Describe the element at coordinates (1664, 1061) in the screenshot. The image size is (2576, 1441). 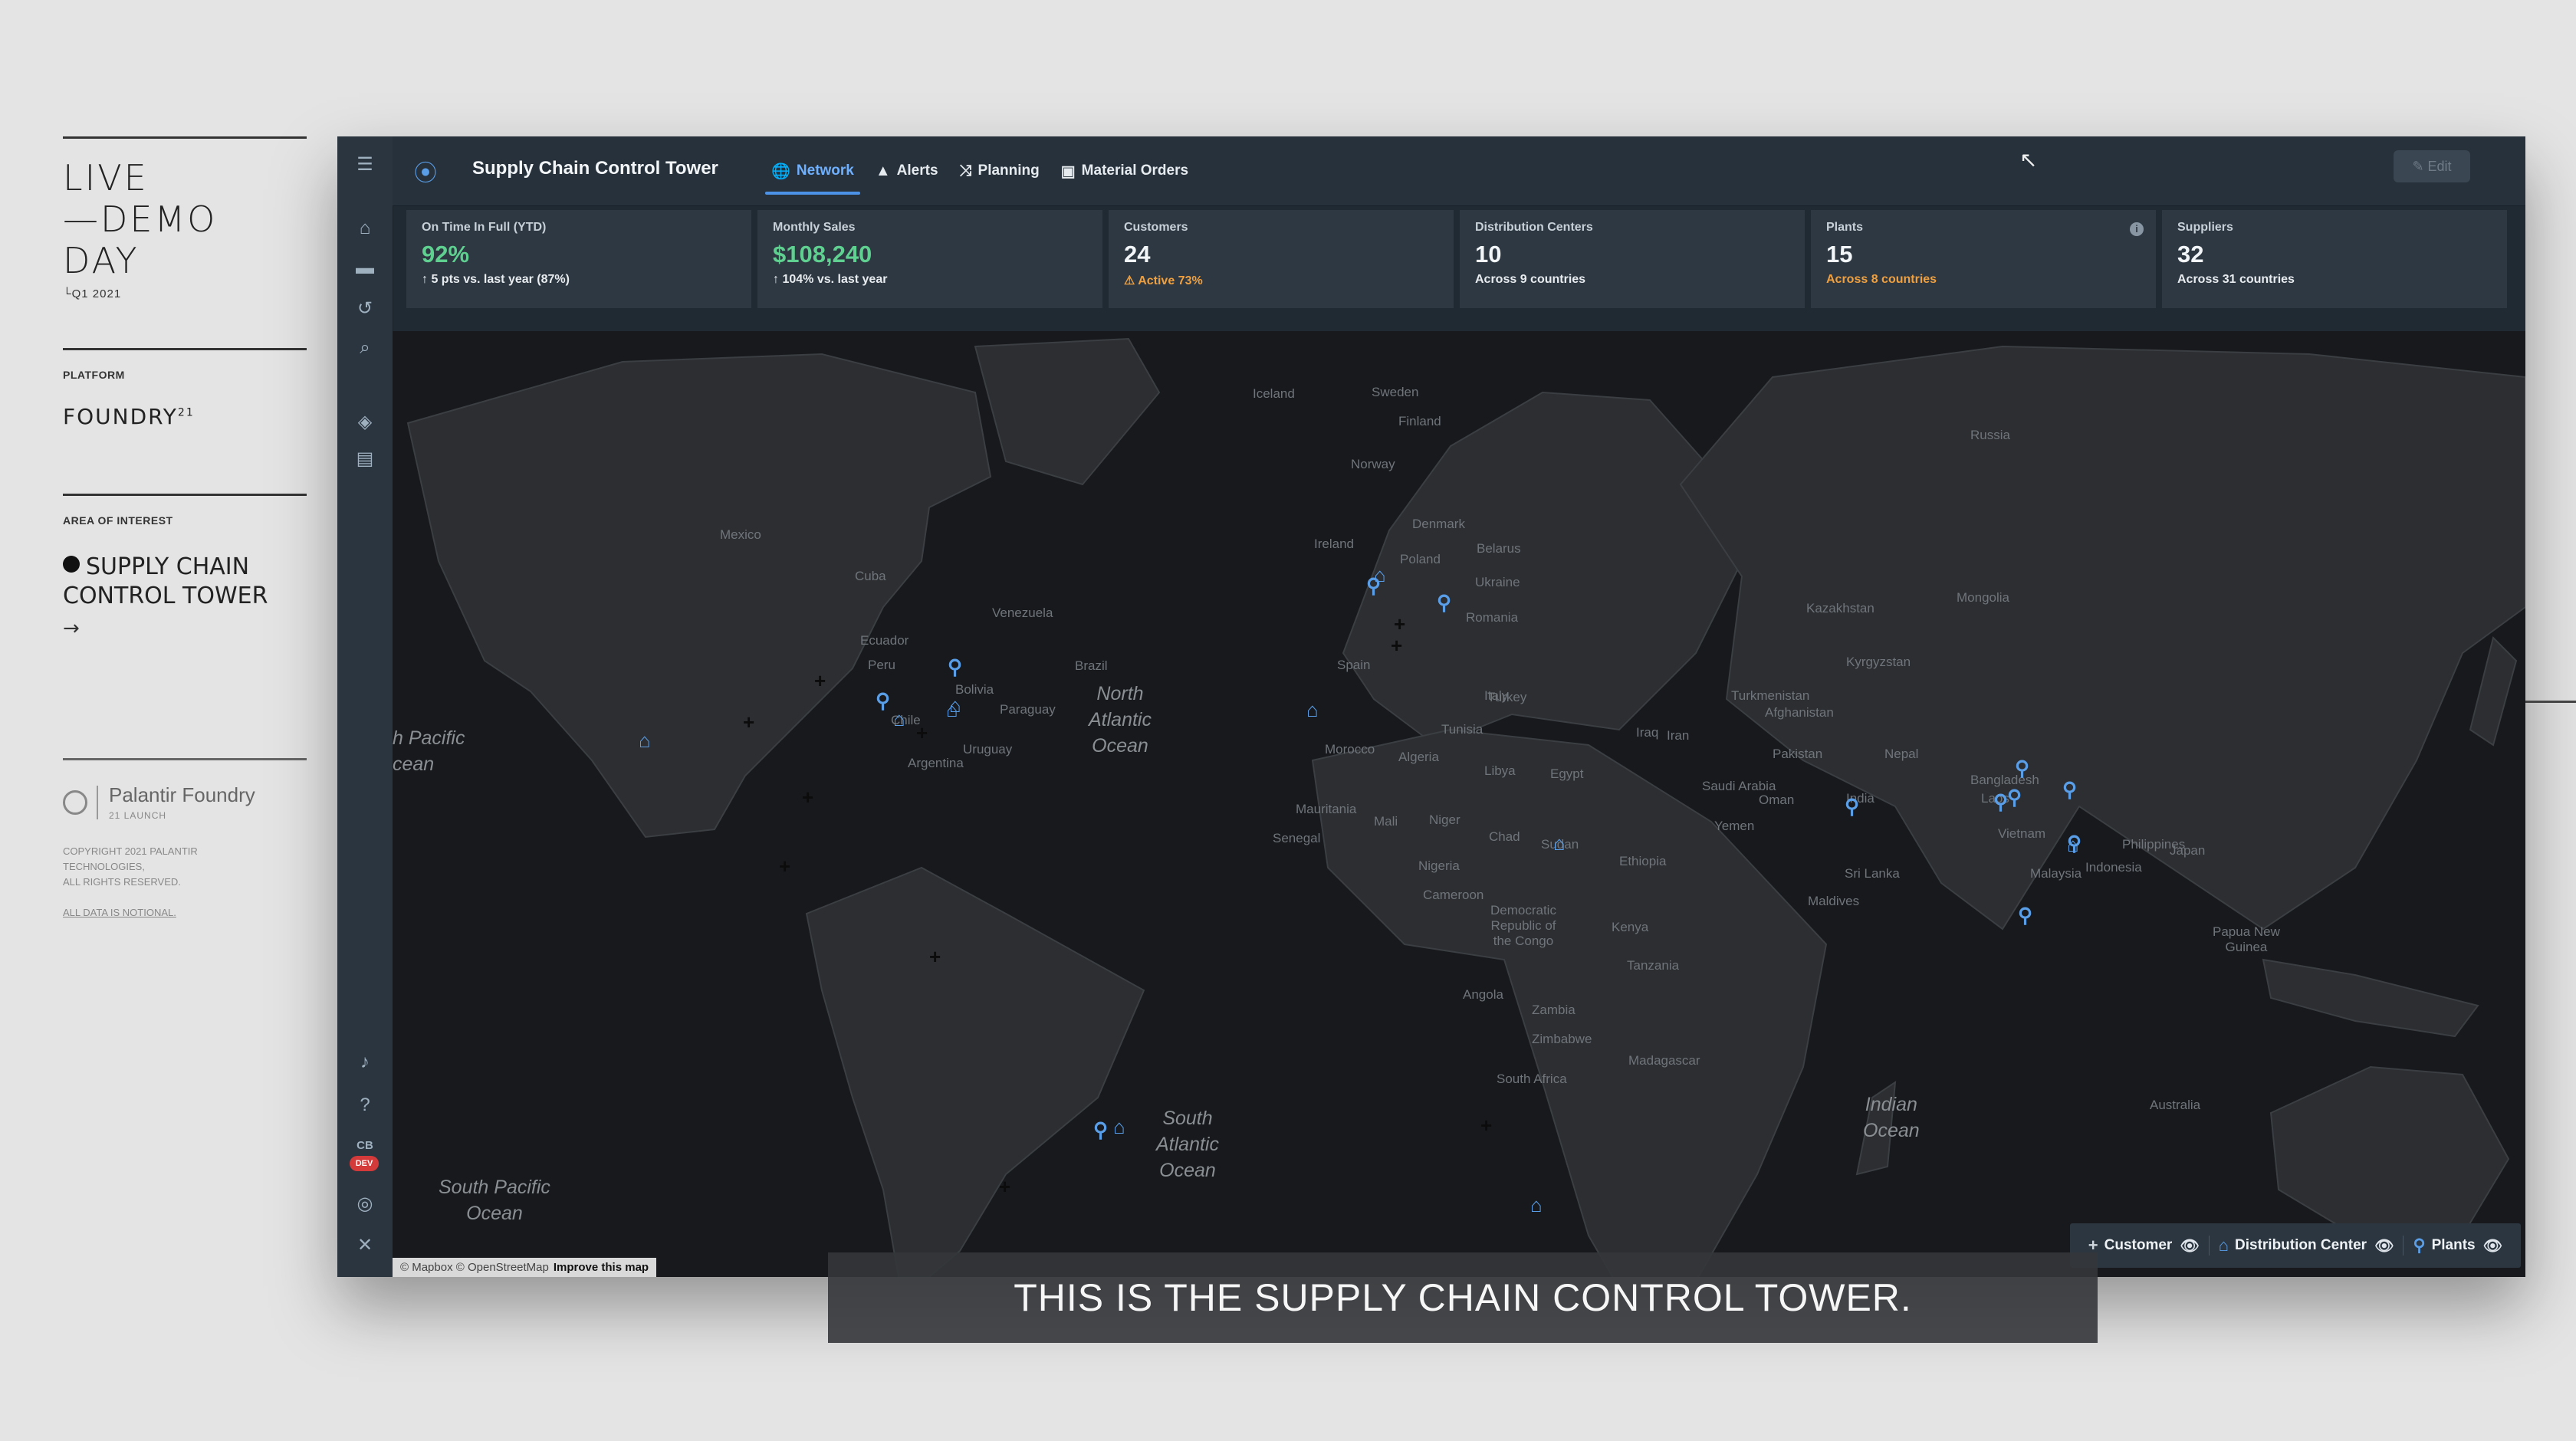
I see `country-label: Madagascar` at that location.